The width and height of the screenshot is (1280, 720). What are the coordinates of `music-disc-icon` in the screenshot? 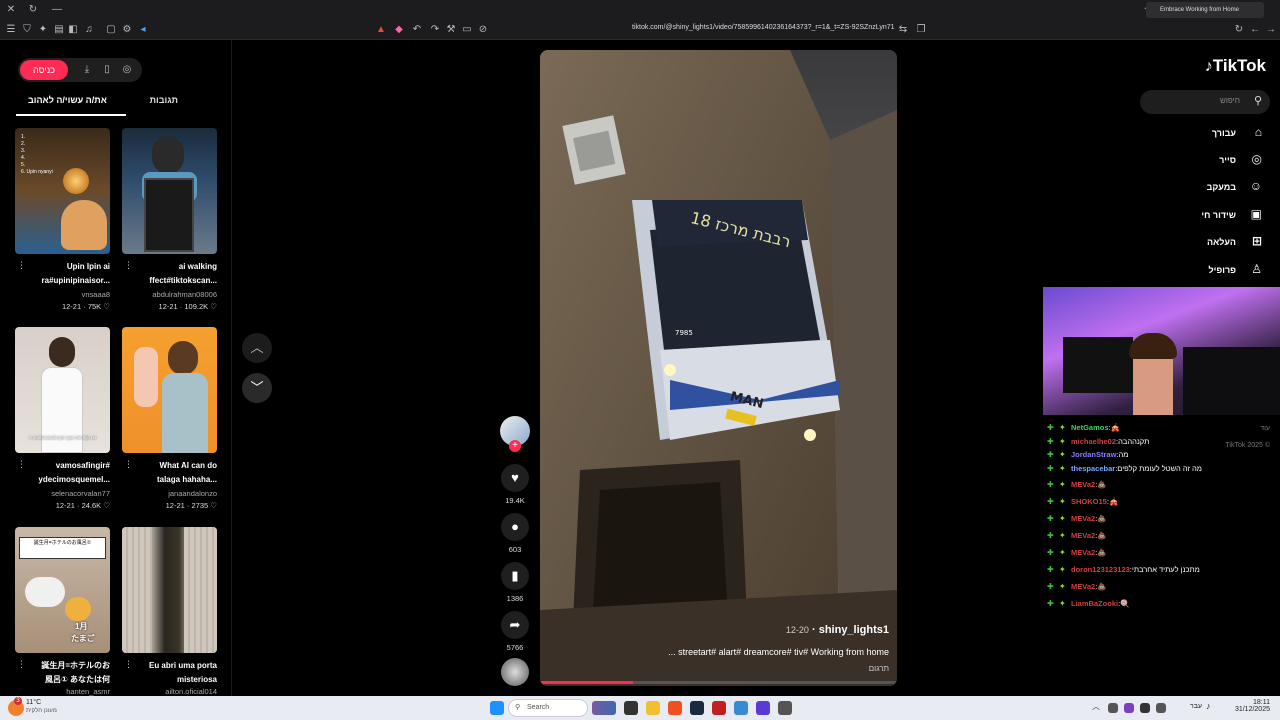 It's located at (515, 672).